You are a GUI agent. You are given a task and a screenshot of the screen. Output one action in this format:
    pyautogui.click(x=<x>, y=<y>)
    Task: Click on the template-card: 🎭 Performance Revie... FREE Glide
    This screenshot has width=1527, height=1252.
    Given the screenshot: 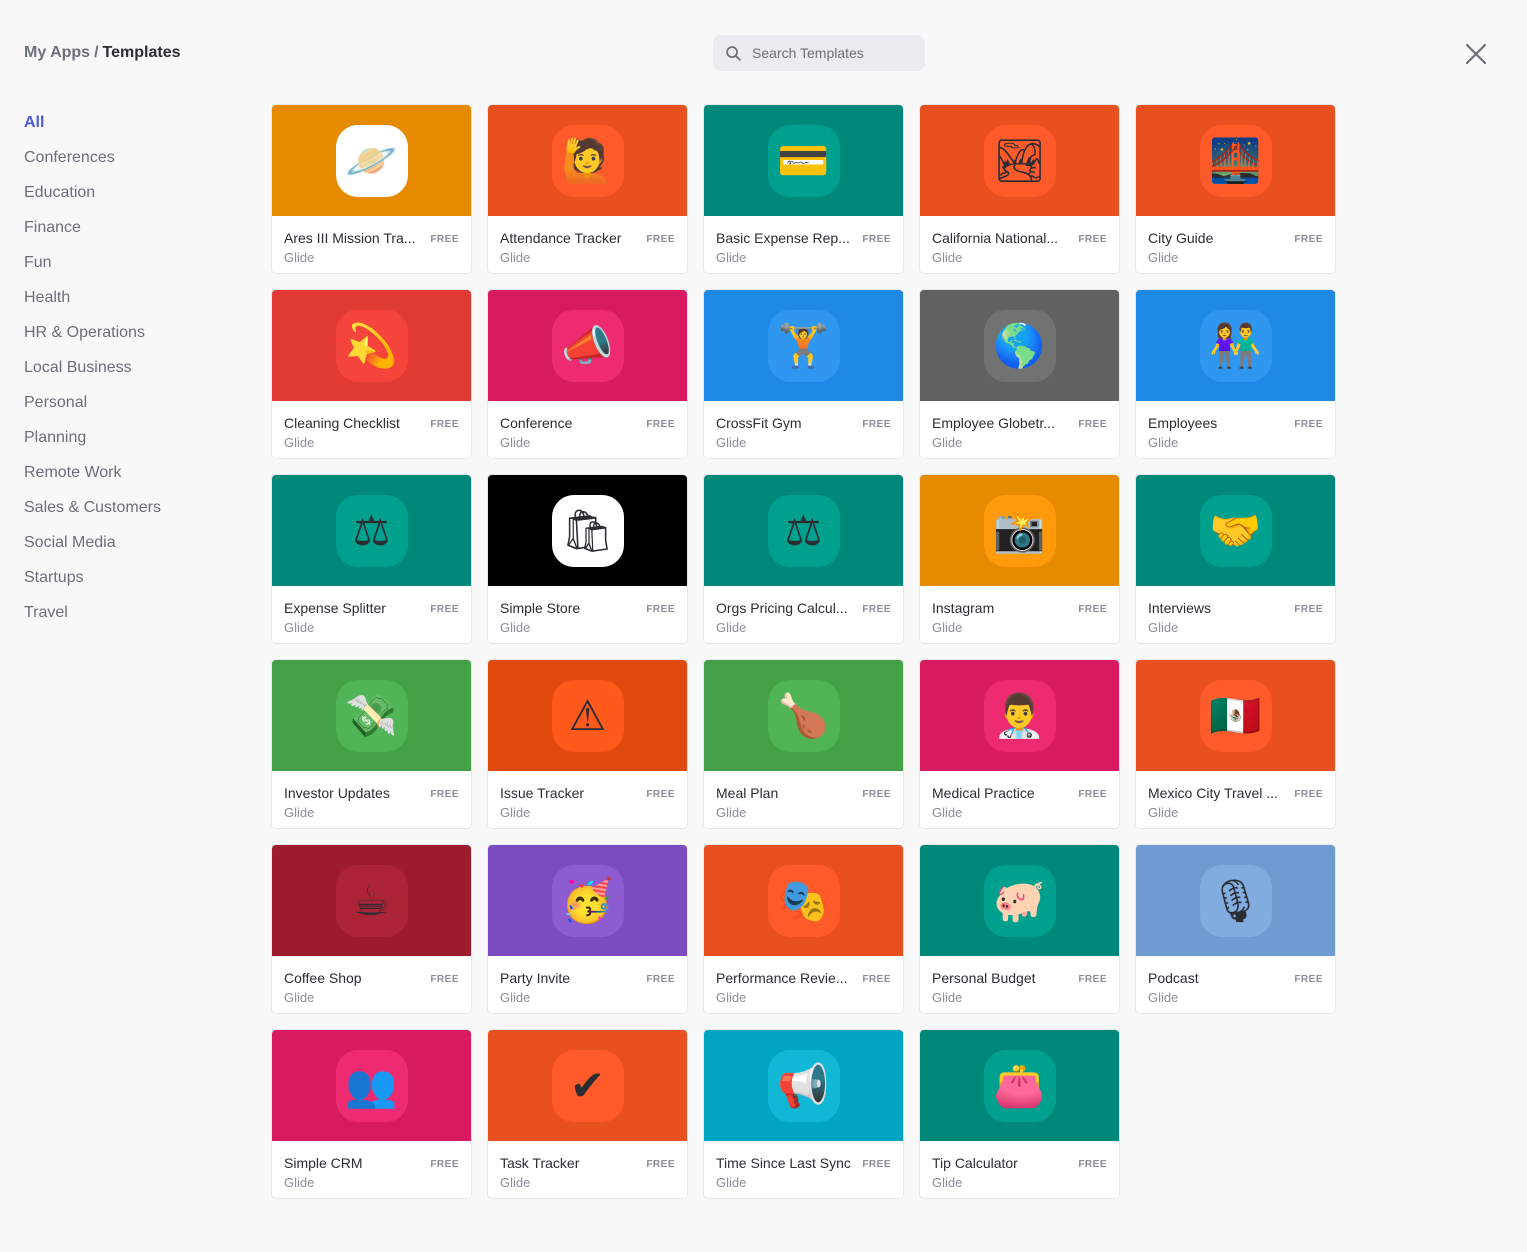 What is the action you would take?
    pyautogui.click(x=803, y=929)
    